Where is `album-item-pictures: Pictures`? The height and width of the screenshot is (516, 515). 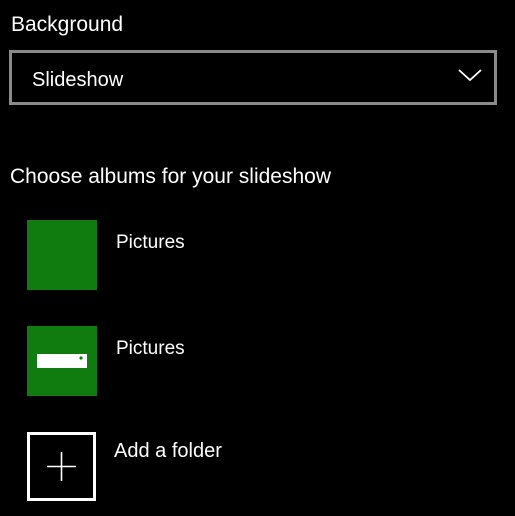 album-item-pictures: Pictures is located at coordinates (237, 255).